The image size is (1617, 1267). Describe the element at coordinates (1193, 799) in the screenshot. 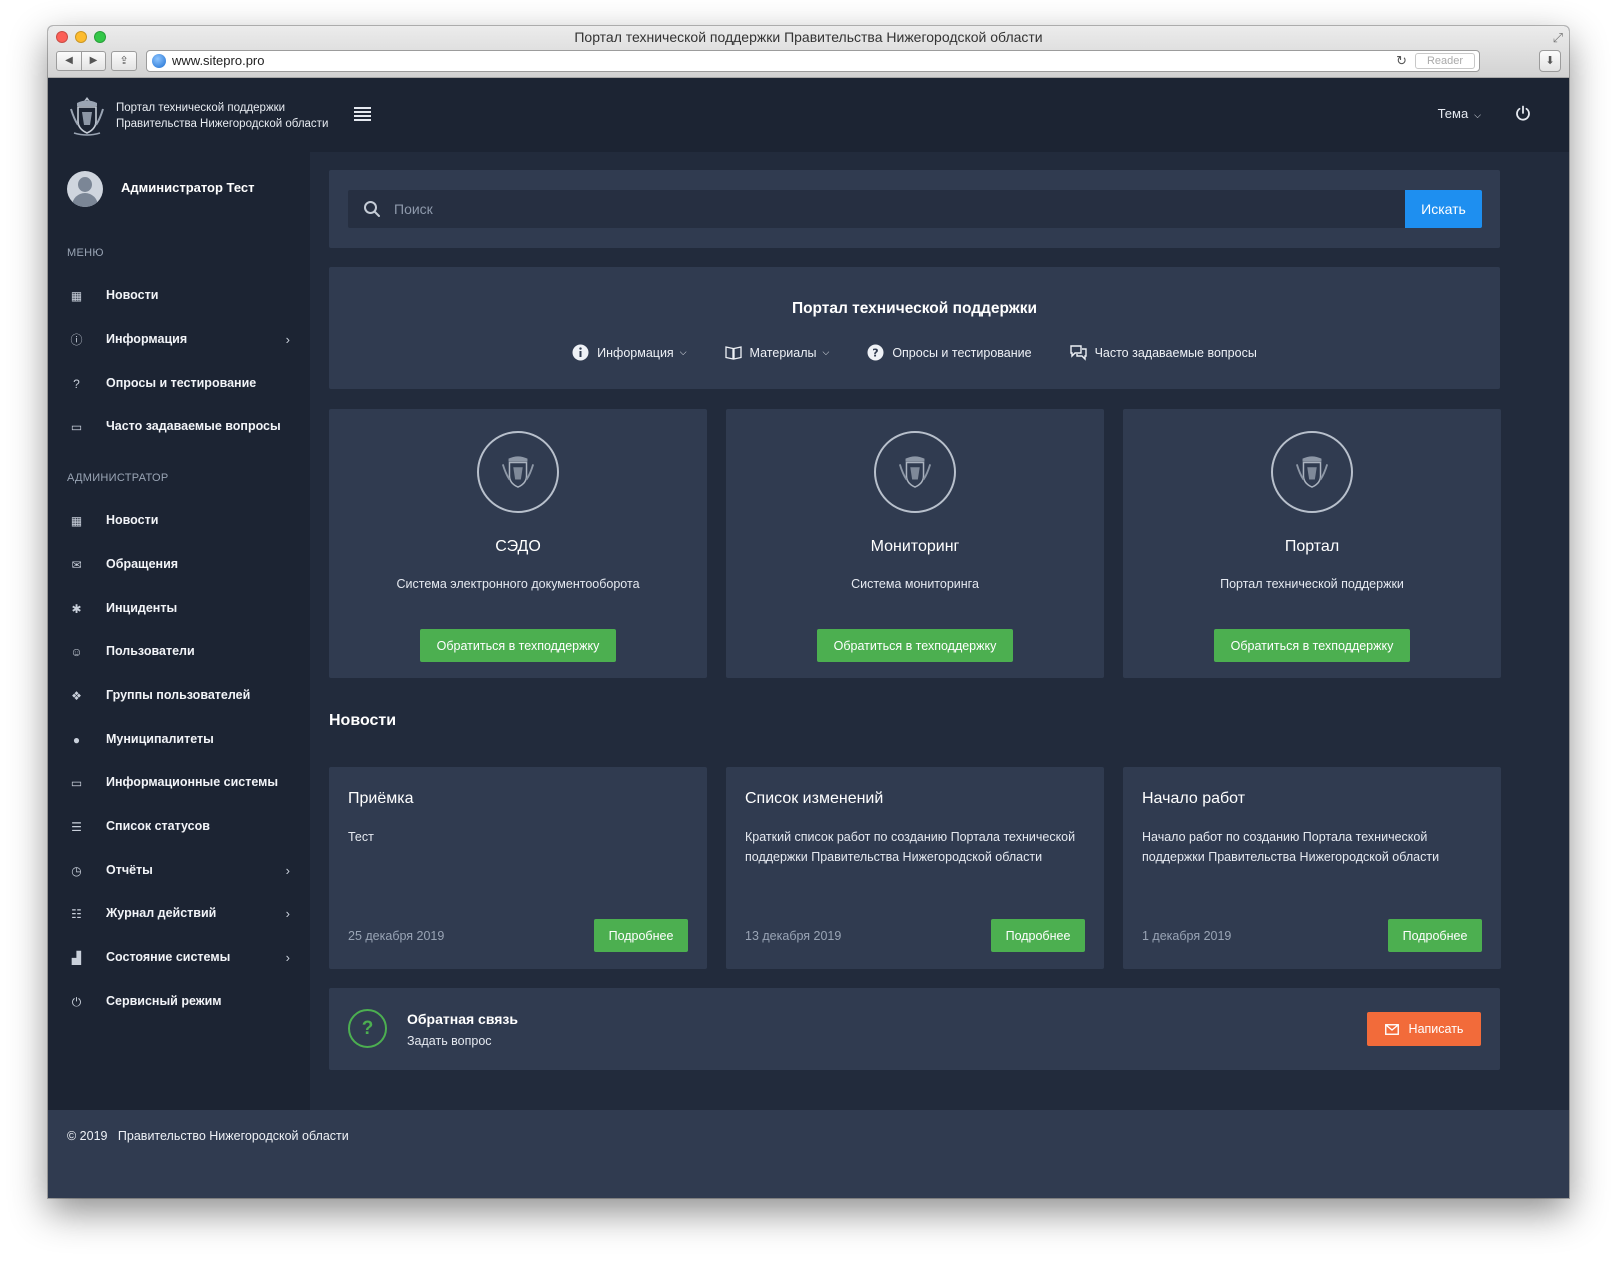

I see `news-title: Начало работ` at that location.